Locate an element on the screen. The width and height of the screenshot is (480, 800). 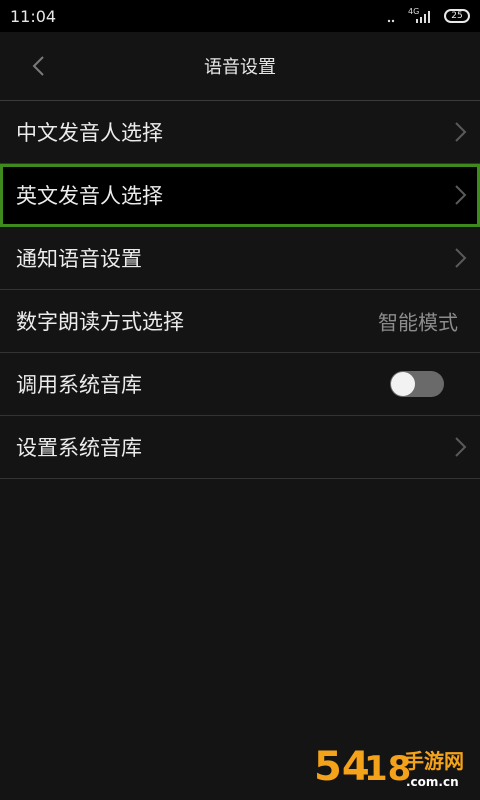
number-reading-mode-row: 数字朗读方式选择 智能模式 is located at coordinates (240, 321).